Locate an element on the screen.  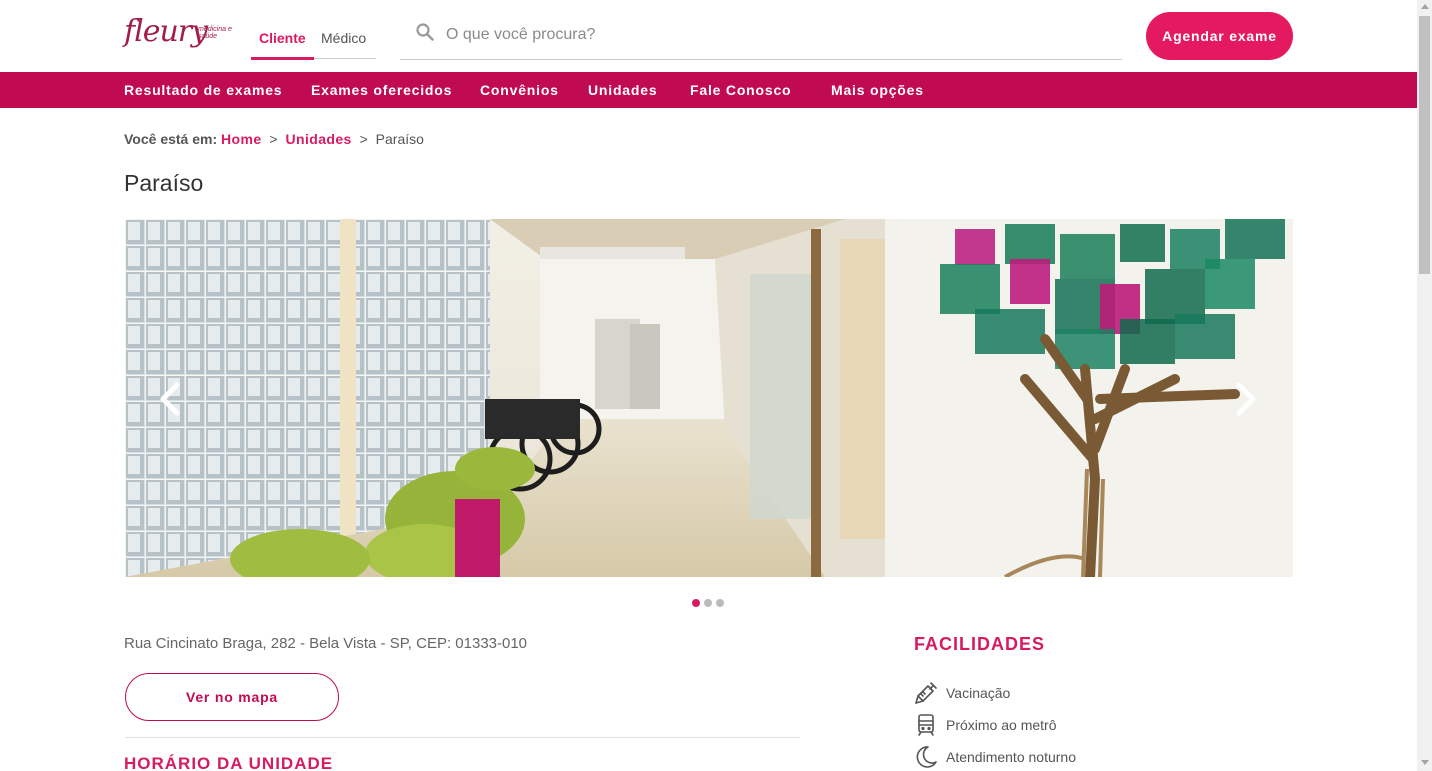
breadcrumb-home-link: Home is located at coordinates (241, 139).